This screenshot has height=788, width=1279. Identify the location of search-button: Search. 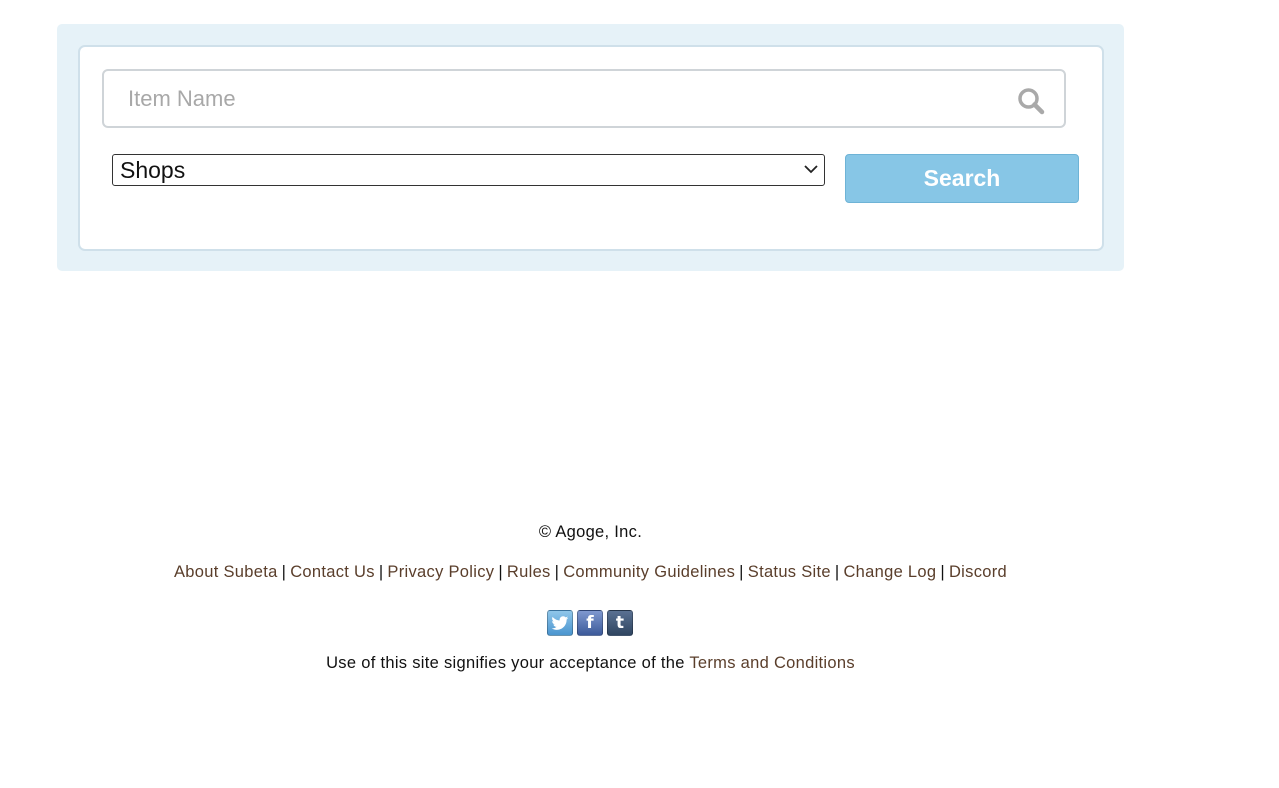
(962, 178).